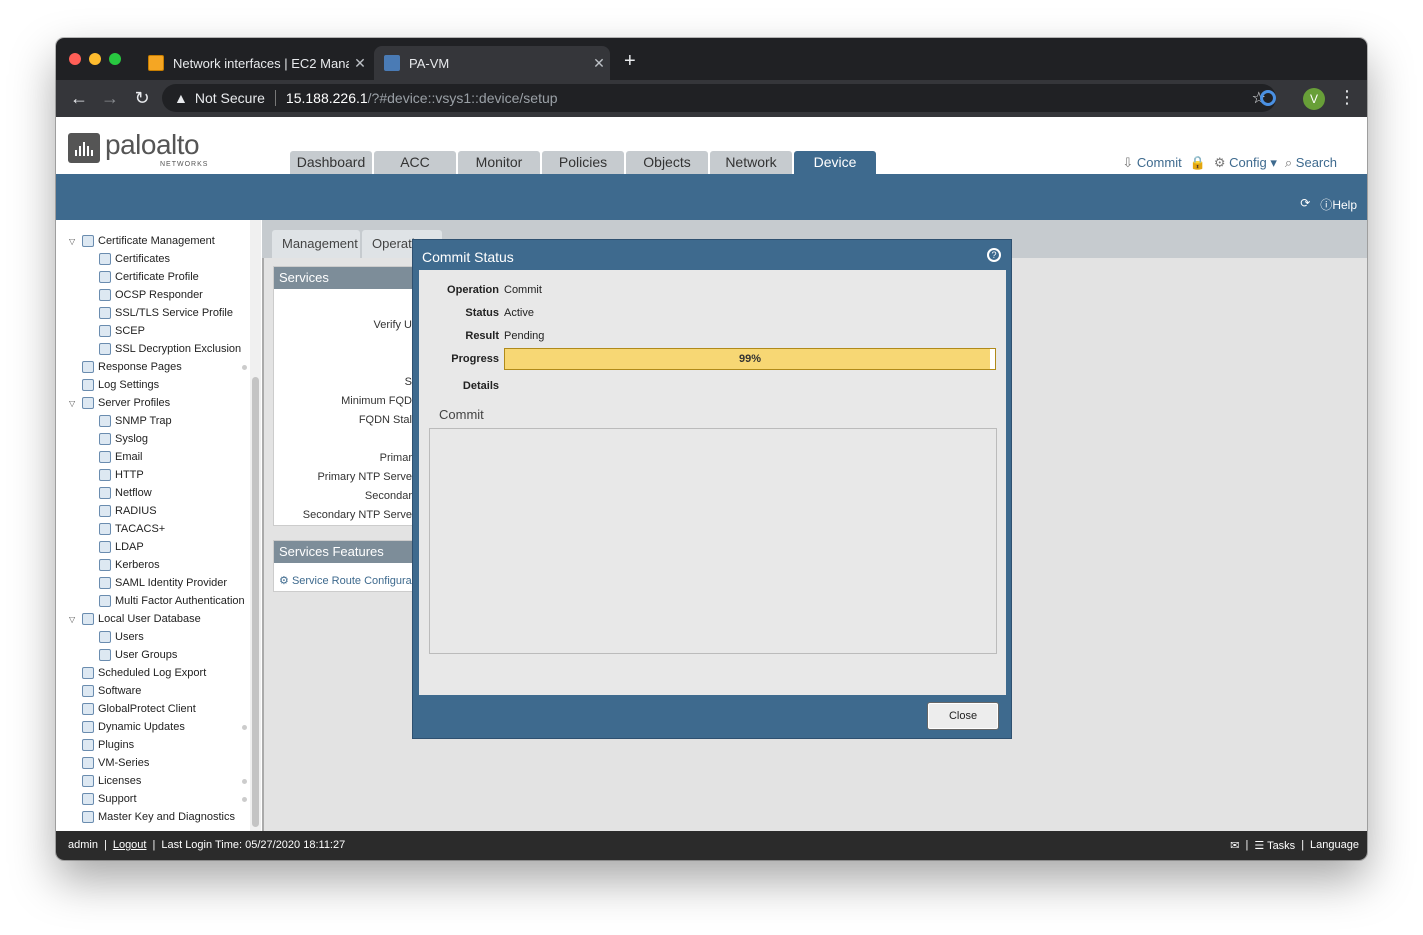 This screenshot has height=935, width=1423. I want to click on sidebar-item: VM-Series, so click(109, 763).